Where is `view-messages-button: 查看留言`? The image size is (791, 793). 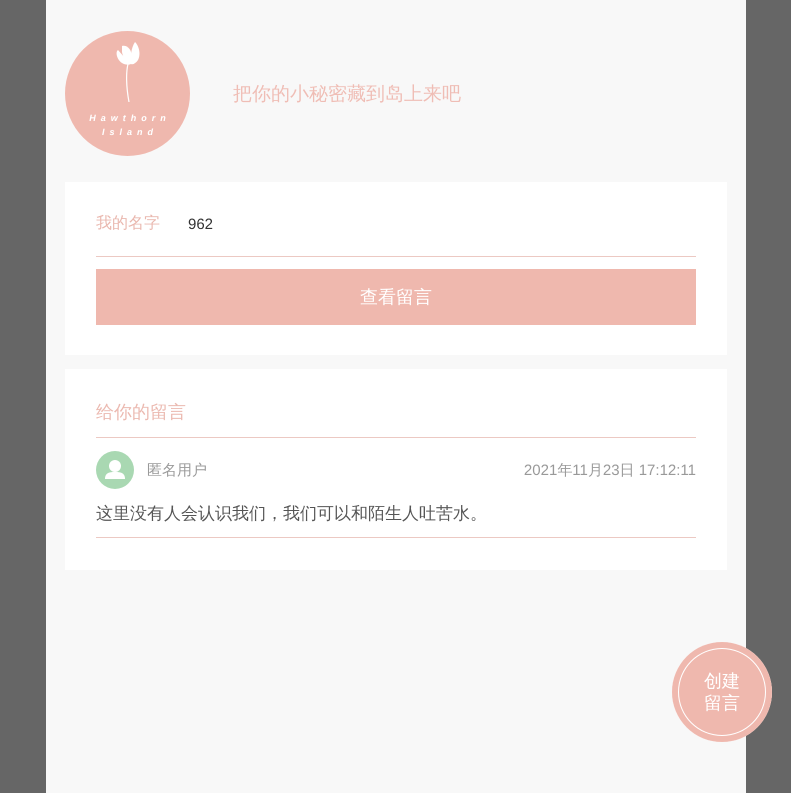 view-messages-button: 查看留言 is located at coordinates (396, 297).